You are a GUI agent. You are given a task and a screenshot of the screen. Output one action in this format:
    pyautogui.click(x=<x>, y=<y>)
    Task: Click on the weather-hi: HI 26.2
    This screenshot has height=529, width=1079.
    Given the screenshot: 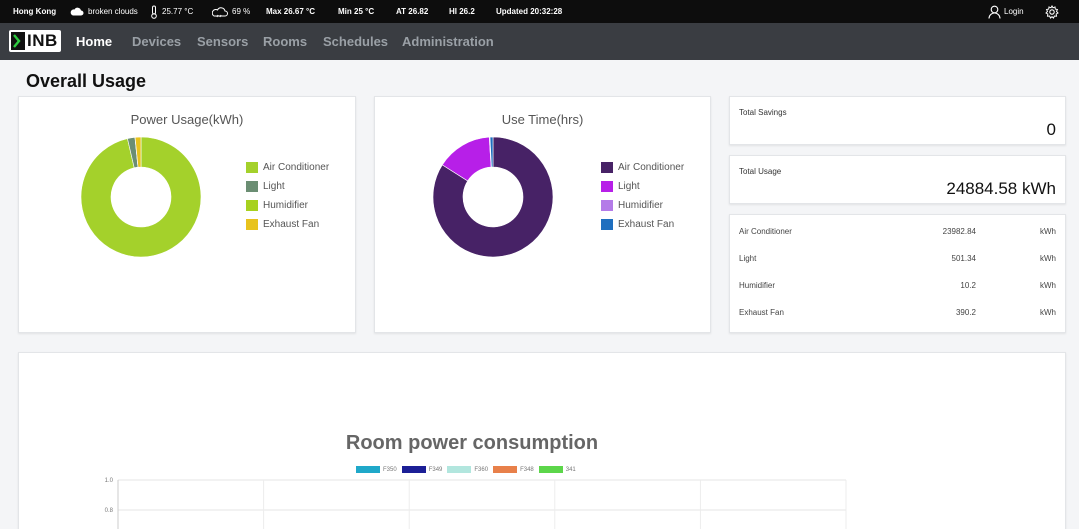 What is the action you would take?
    pyautogui.click(x=462, y=11)
    